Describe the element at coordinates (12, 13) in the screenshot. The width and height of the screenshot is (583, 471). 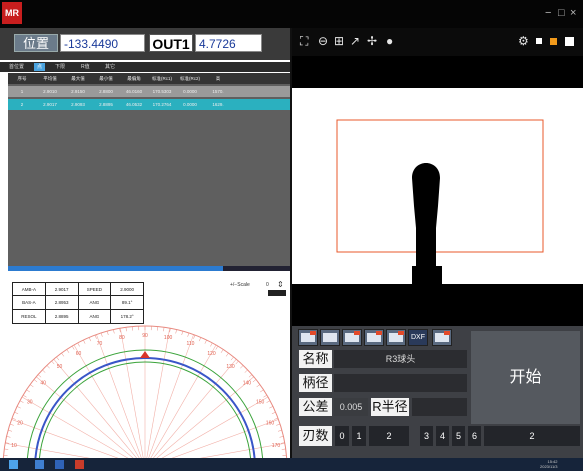
I see `app-logo: MR` at that location.